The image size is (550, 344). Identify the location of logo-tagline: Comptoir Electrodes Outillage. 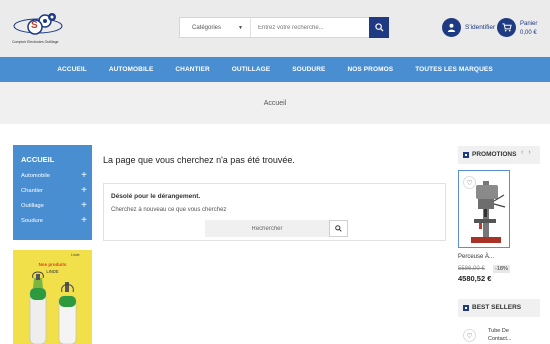
(35, 42).